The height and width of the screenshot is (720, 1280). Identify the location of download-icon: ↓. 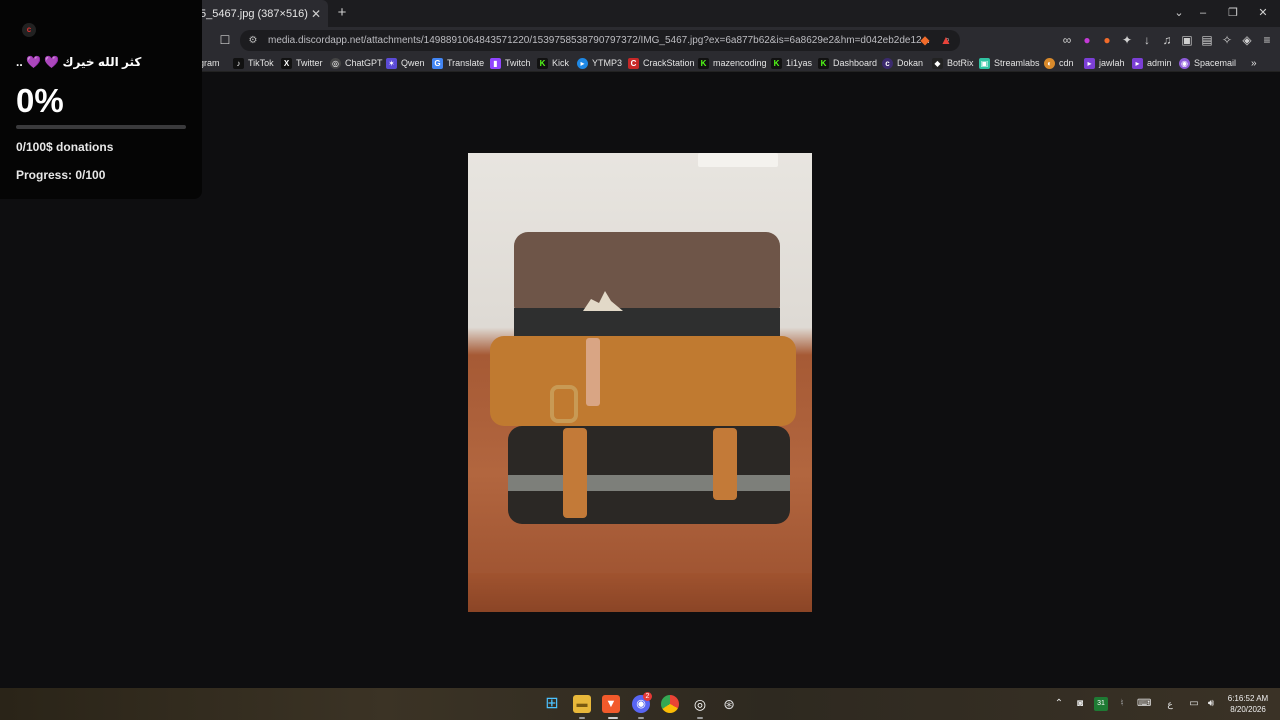
(1147, 40).